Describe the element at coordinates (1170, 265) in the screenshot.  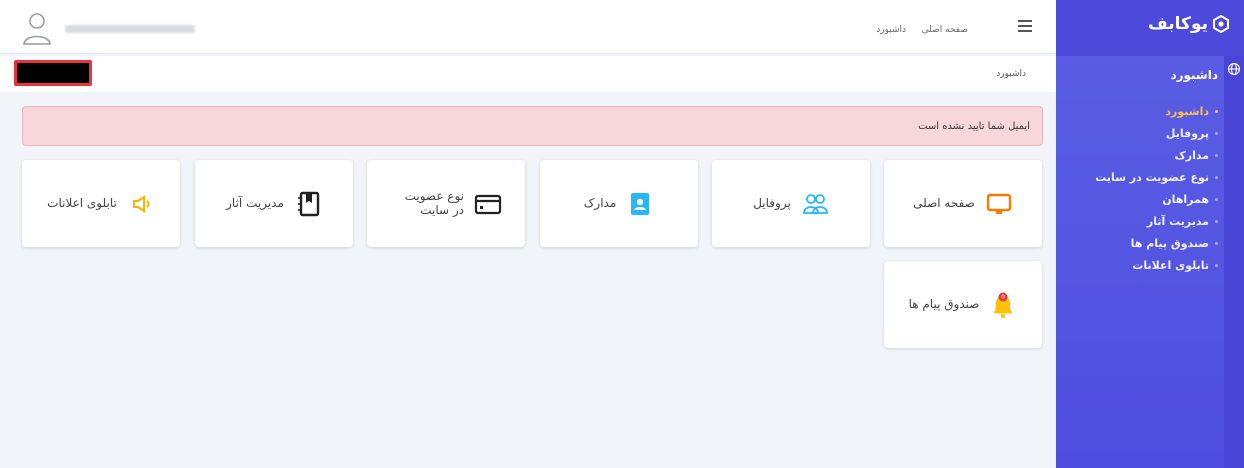
I see `sidebar-item-label: تابلوی اعلانات` at that location.